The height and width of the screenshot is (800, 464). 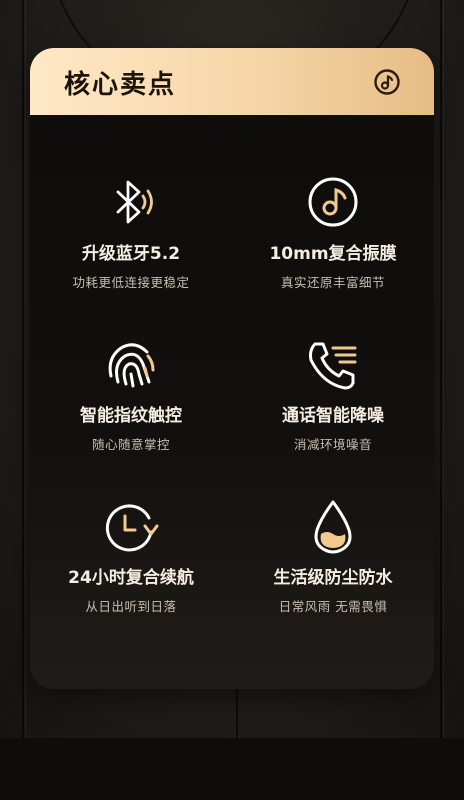 What do you see at coordinates (333, 527) in the screenshot?
I see `water-drop-icon` at bounding box center [333, 527].